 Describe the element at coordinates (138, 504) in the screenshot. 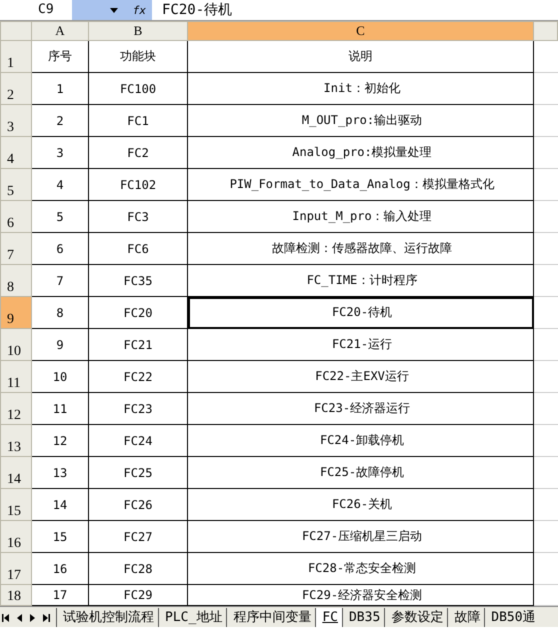

I see `table-cell: FC26` at that location.